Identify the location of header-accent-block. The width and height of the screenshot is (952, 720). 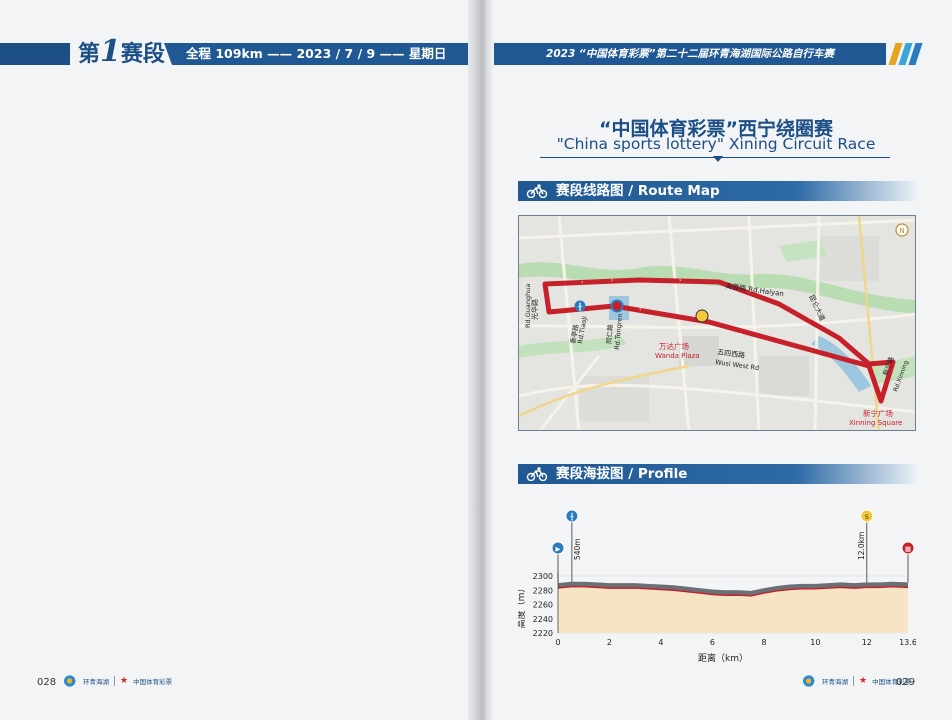
(35, 54).